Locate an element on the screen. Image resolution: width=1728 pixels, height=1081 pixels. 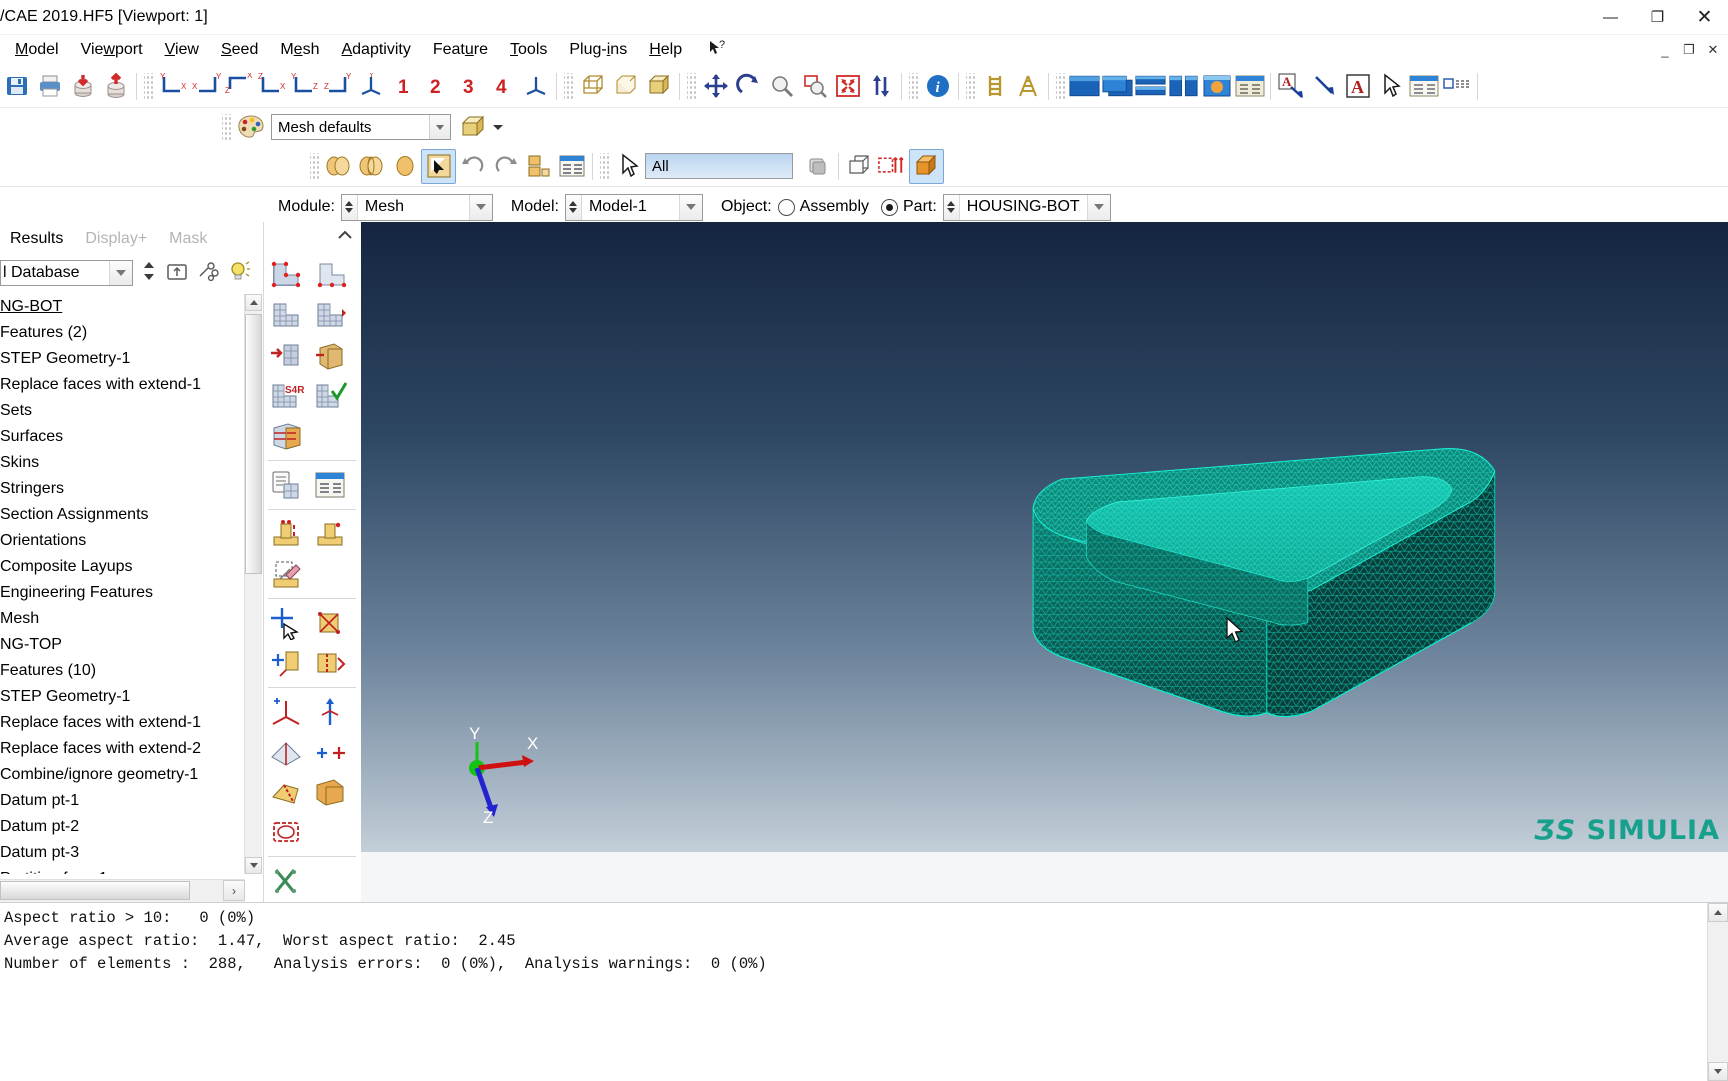
scroll-down-icon is located at coordinates (1718, 1071).